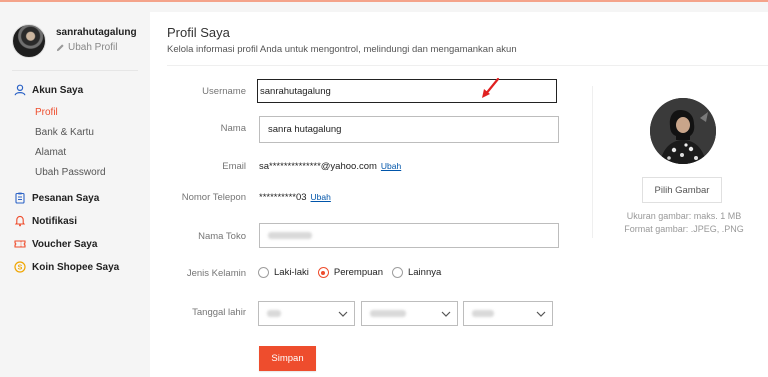  I want to click on dob-year-blurred, so click(483, 313).